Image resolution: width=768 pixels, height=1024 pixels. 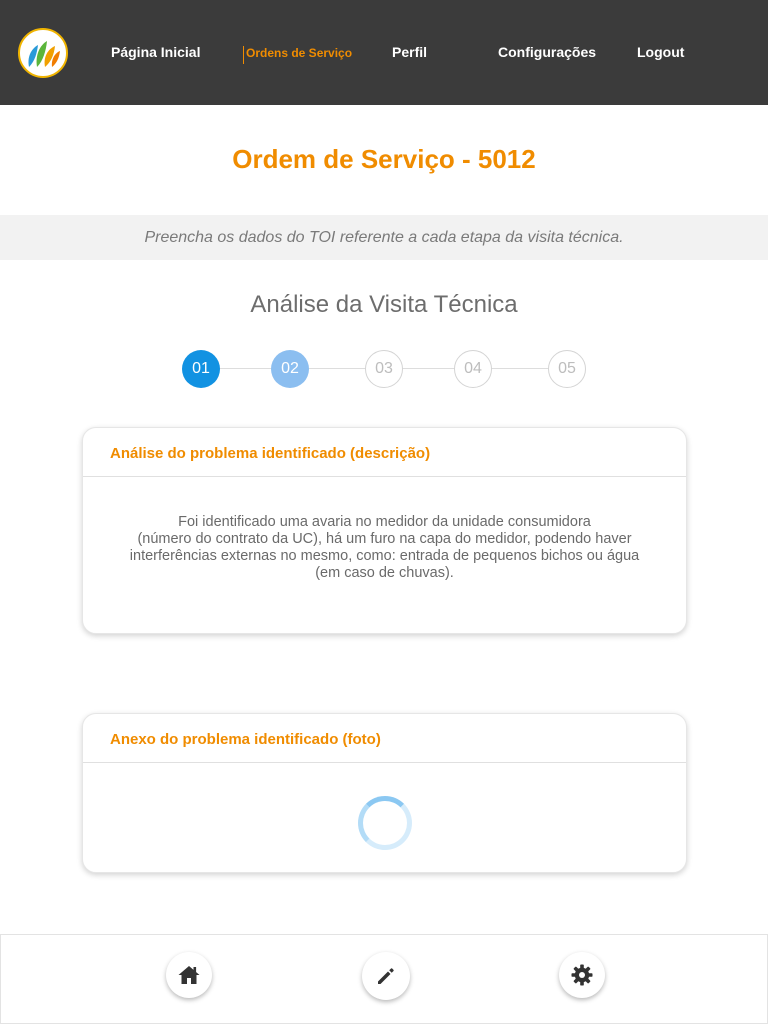 I want to click on page-title: Ordem de Serviço - 5012, so click(x=384, y=159).